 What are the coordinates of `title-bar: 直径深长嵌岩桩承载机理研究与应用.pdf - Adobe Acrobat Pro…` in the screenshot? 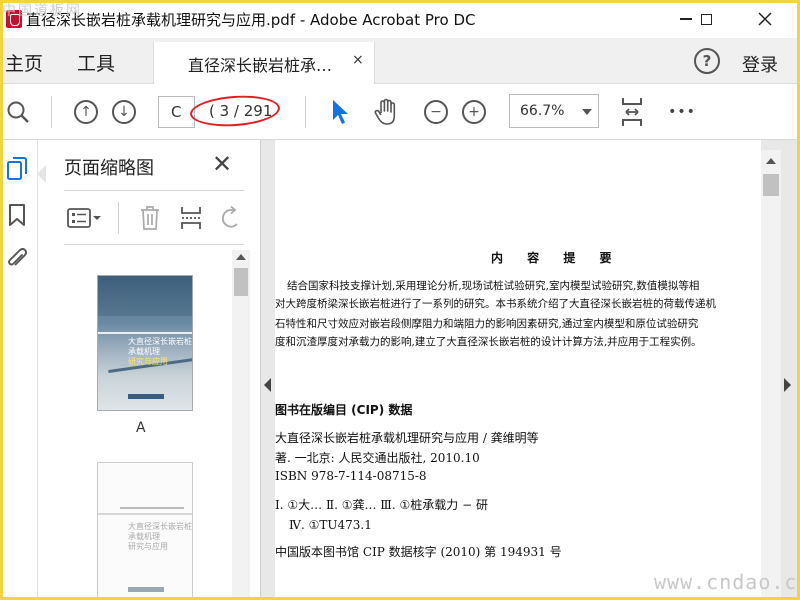 It's located at (400, 19).